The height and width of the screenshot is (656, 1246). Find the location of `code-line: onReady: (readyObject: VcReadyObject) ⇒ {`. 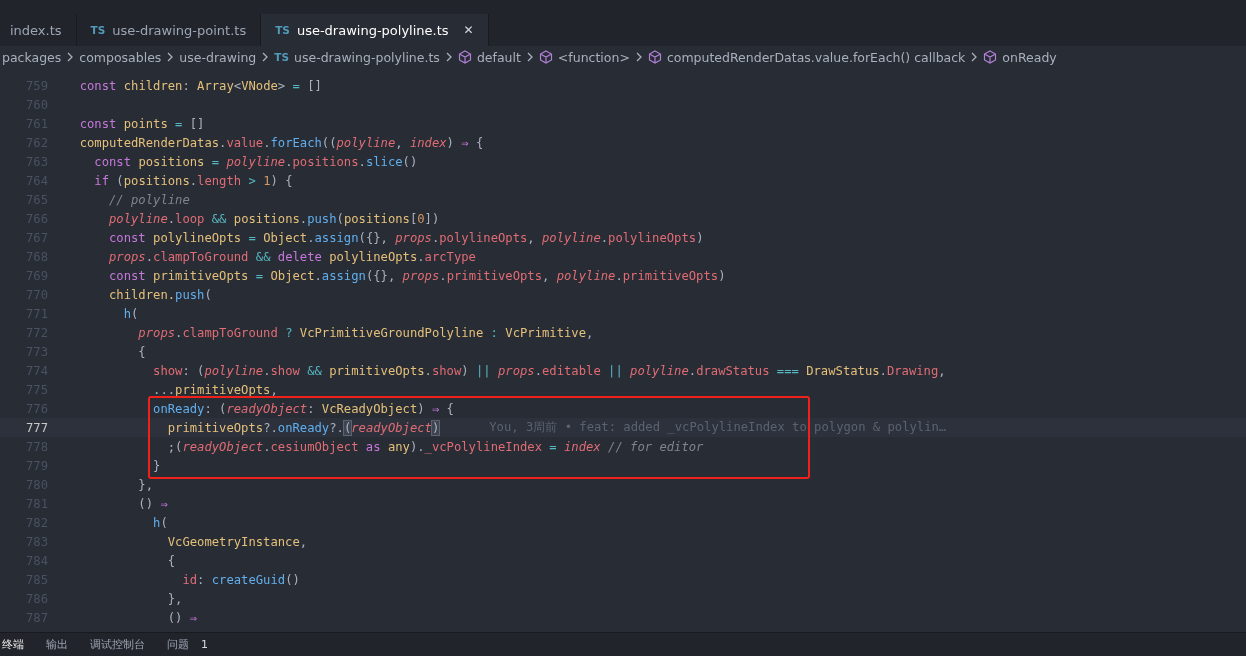

code-line: onReady: (readyObject: VcReadyObject) ⇒ { is located at coordinates (303, 408).